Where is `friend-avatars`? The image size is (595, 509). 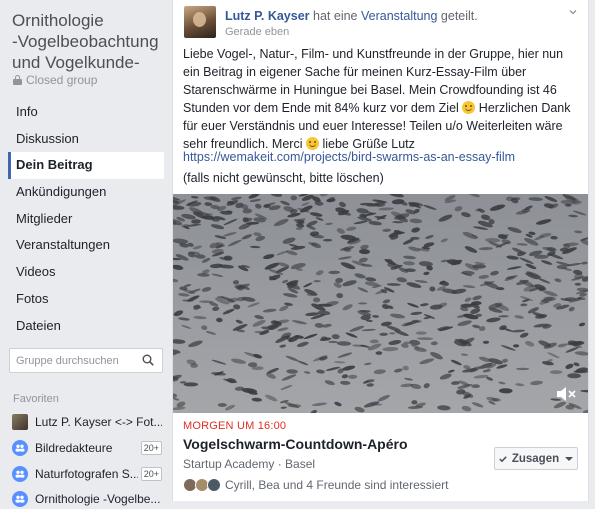 friend-avatars is located at coordinates (202, 485).